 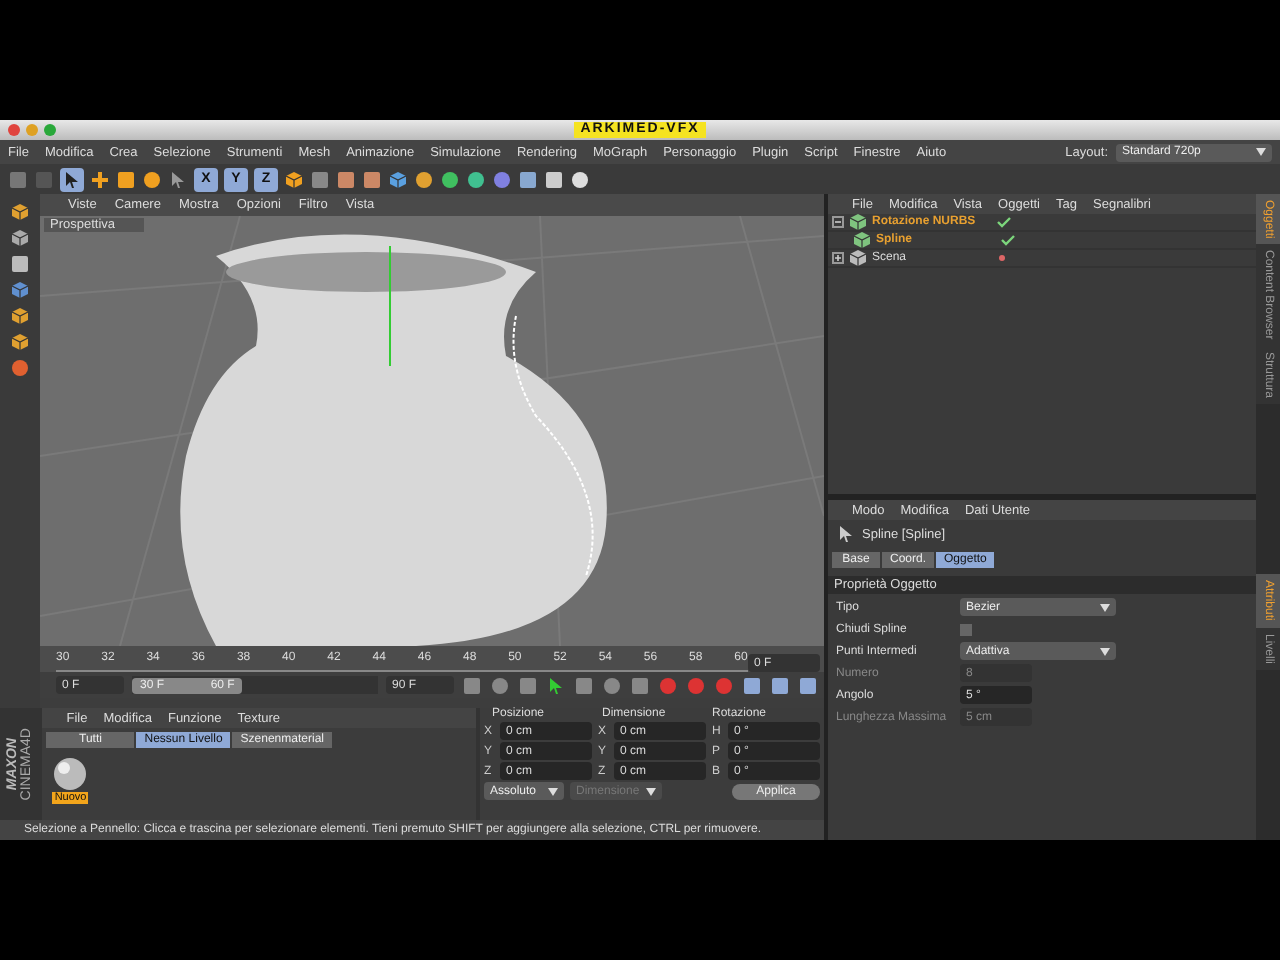 What do you see at coordinates (70, 774) in the screenshot?
I see `material-ball-icon` at bounding box center [70, 774].